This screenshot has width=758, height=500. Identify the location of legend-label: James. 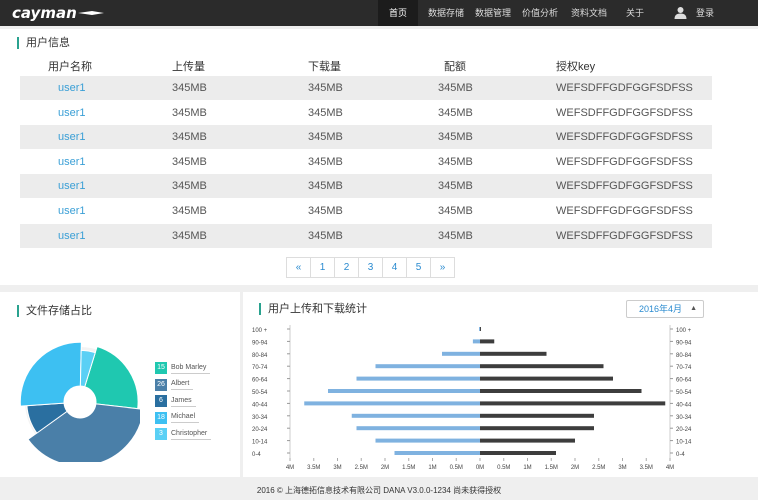
(183, 401).